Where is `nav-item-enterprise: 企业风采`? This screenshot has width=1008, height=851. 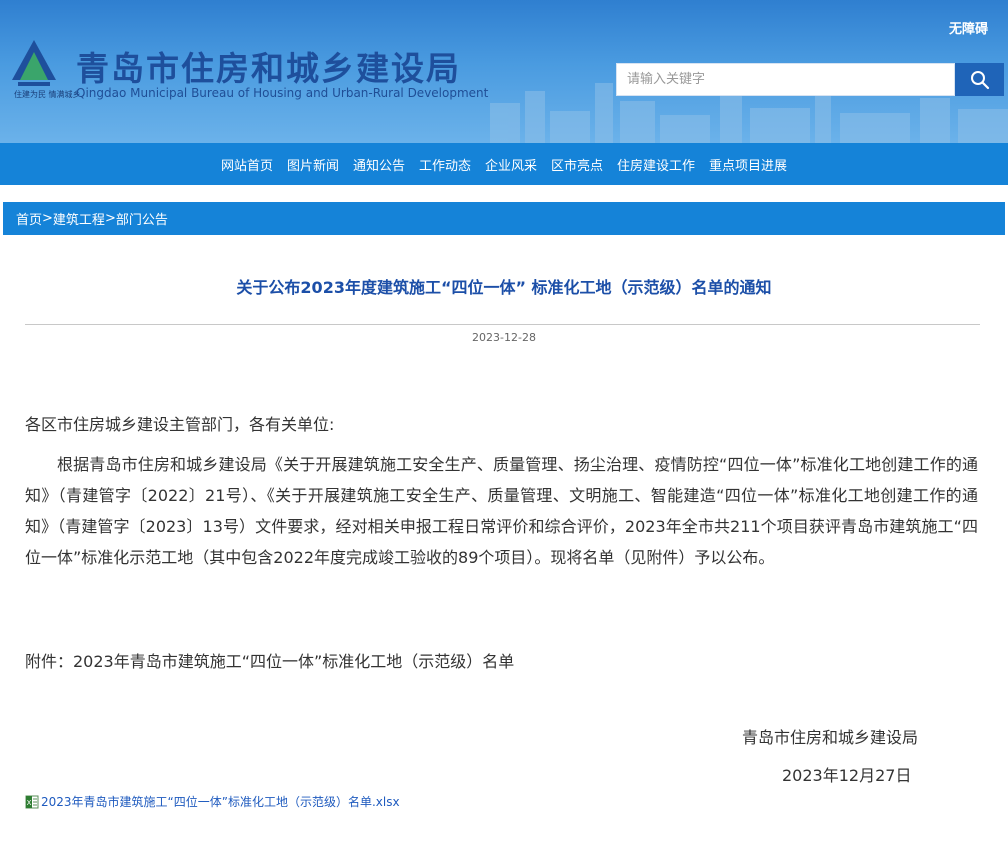 nav-item-enterprise: 企业风采 is located at coordinates (511, 164).